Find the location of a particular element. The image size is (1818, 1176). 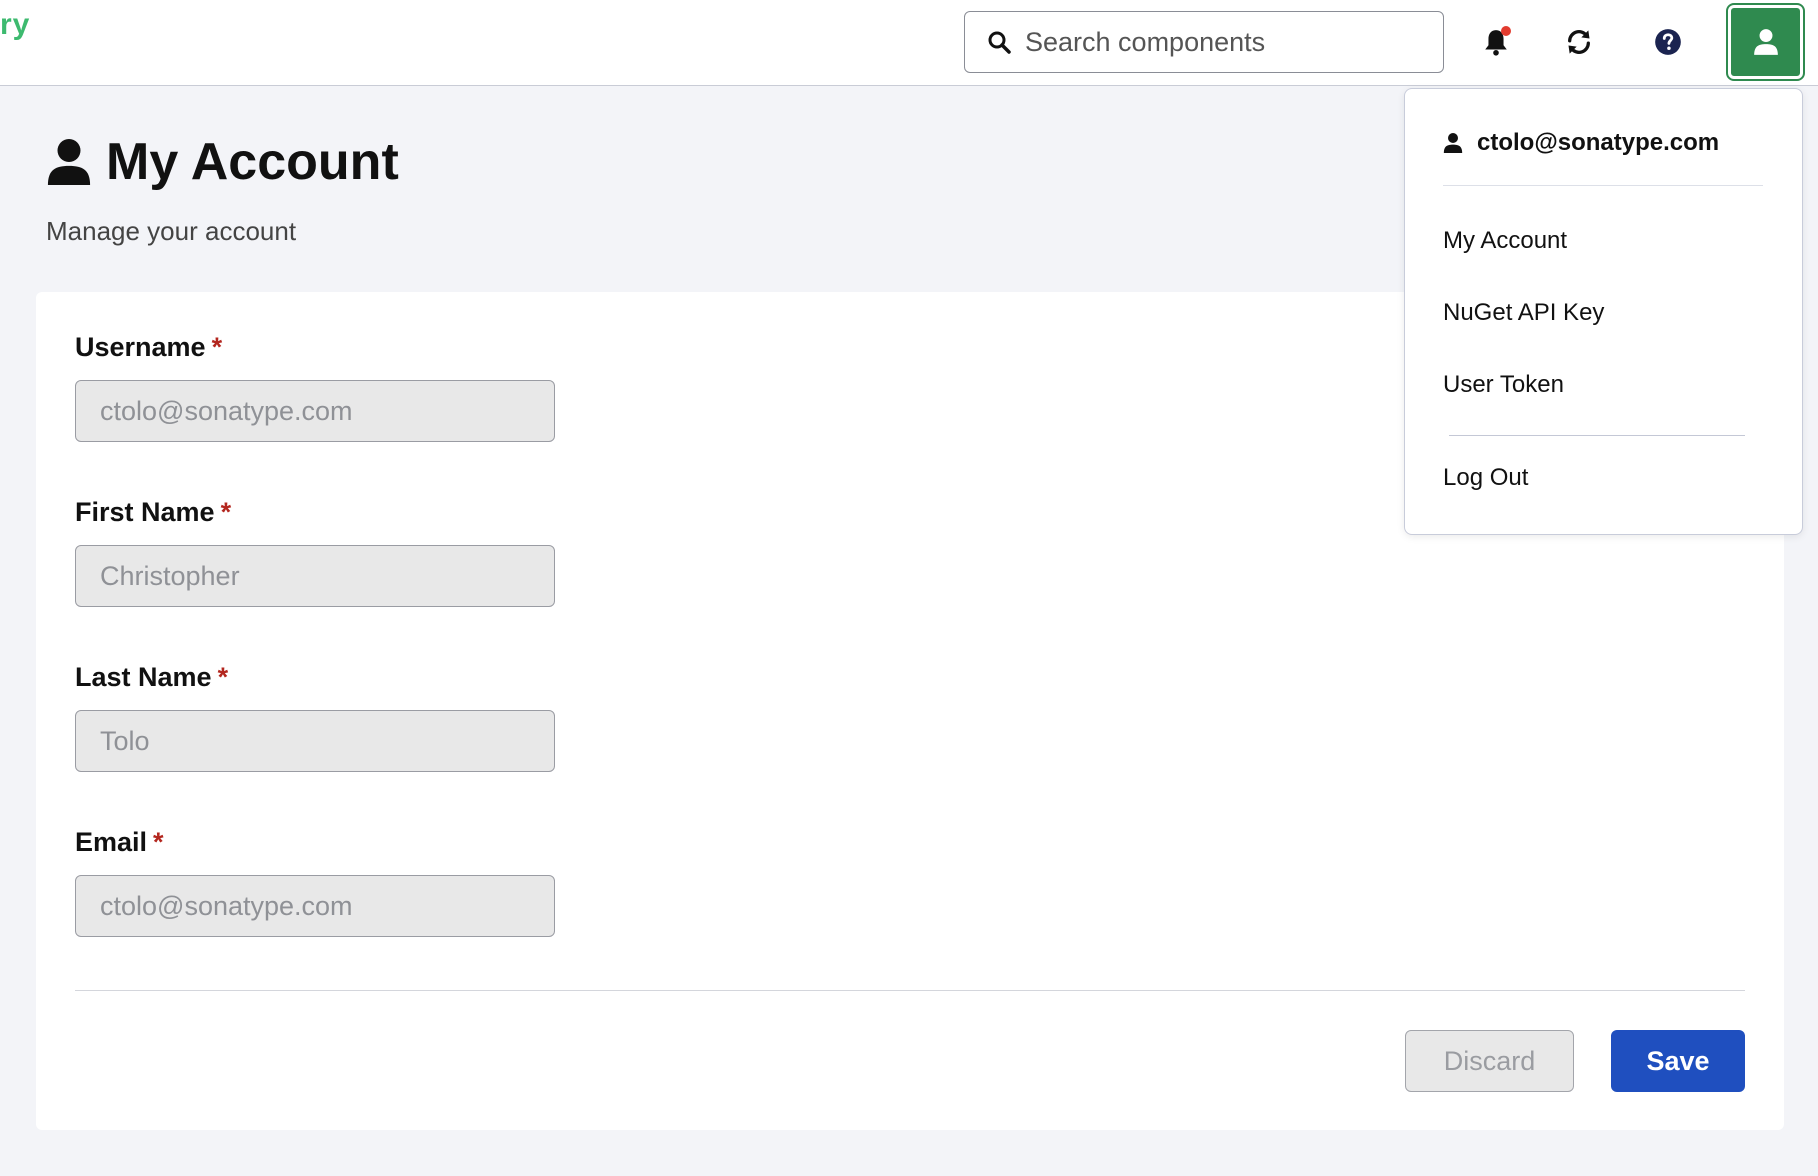

email-field is located at coordinates (315, 906).